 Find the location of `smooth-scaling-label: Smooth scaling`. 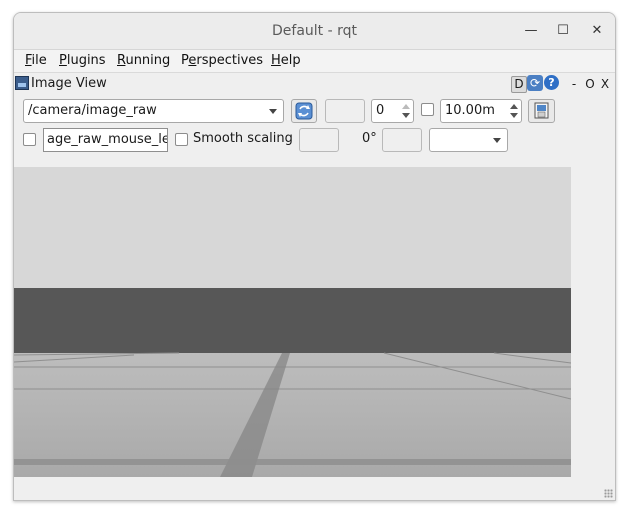

smooth-scaling-label: Smooth scaling is located at coordinates (243, 138).